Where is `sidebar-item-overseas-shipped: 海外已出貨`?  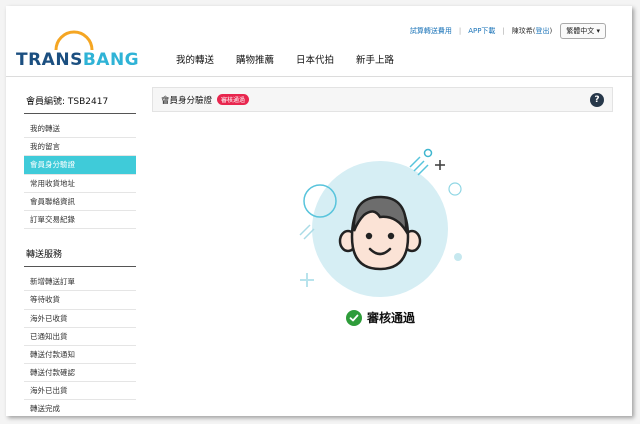 sidebar-item-overseas-shipped: 海外已出貨 is located at coordinates (80, 391).